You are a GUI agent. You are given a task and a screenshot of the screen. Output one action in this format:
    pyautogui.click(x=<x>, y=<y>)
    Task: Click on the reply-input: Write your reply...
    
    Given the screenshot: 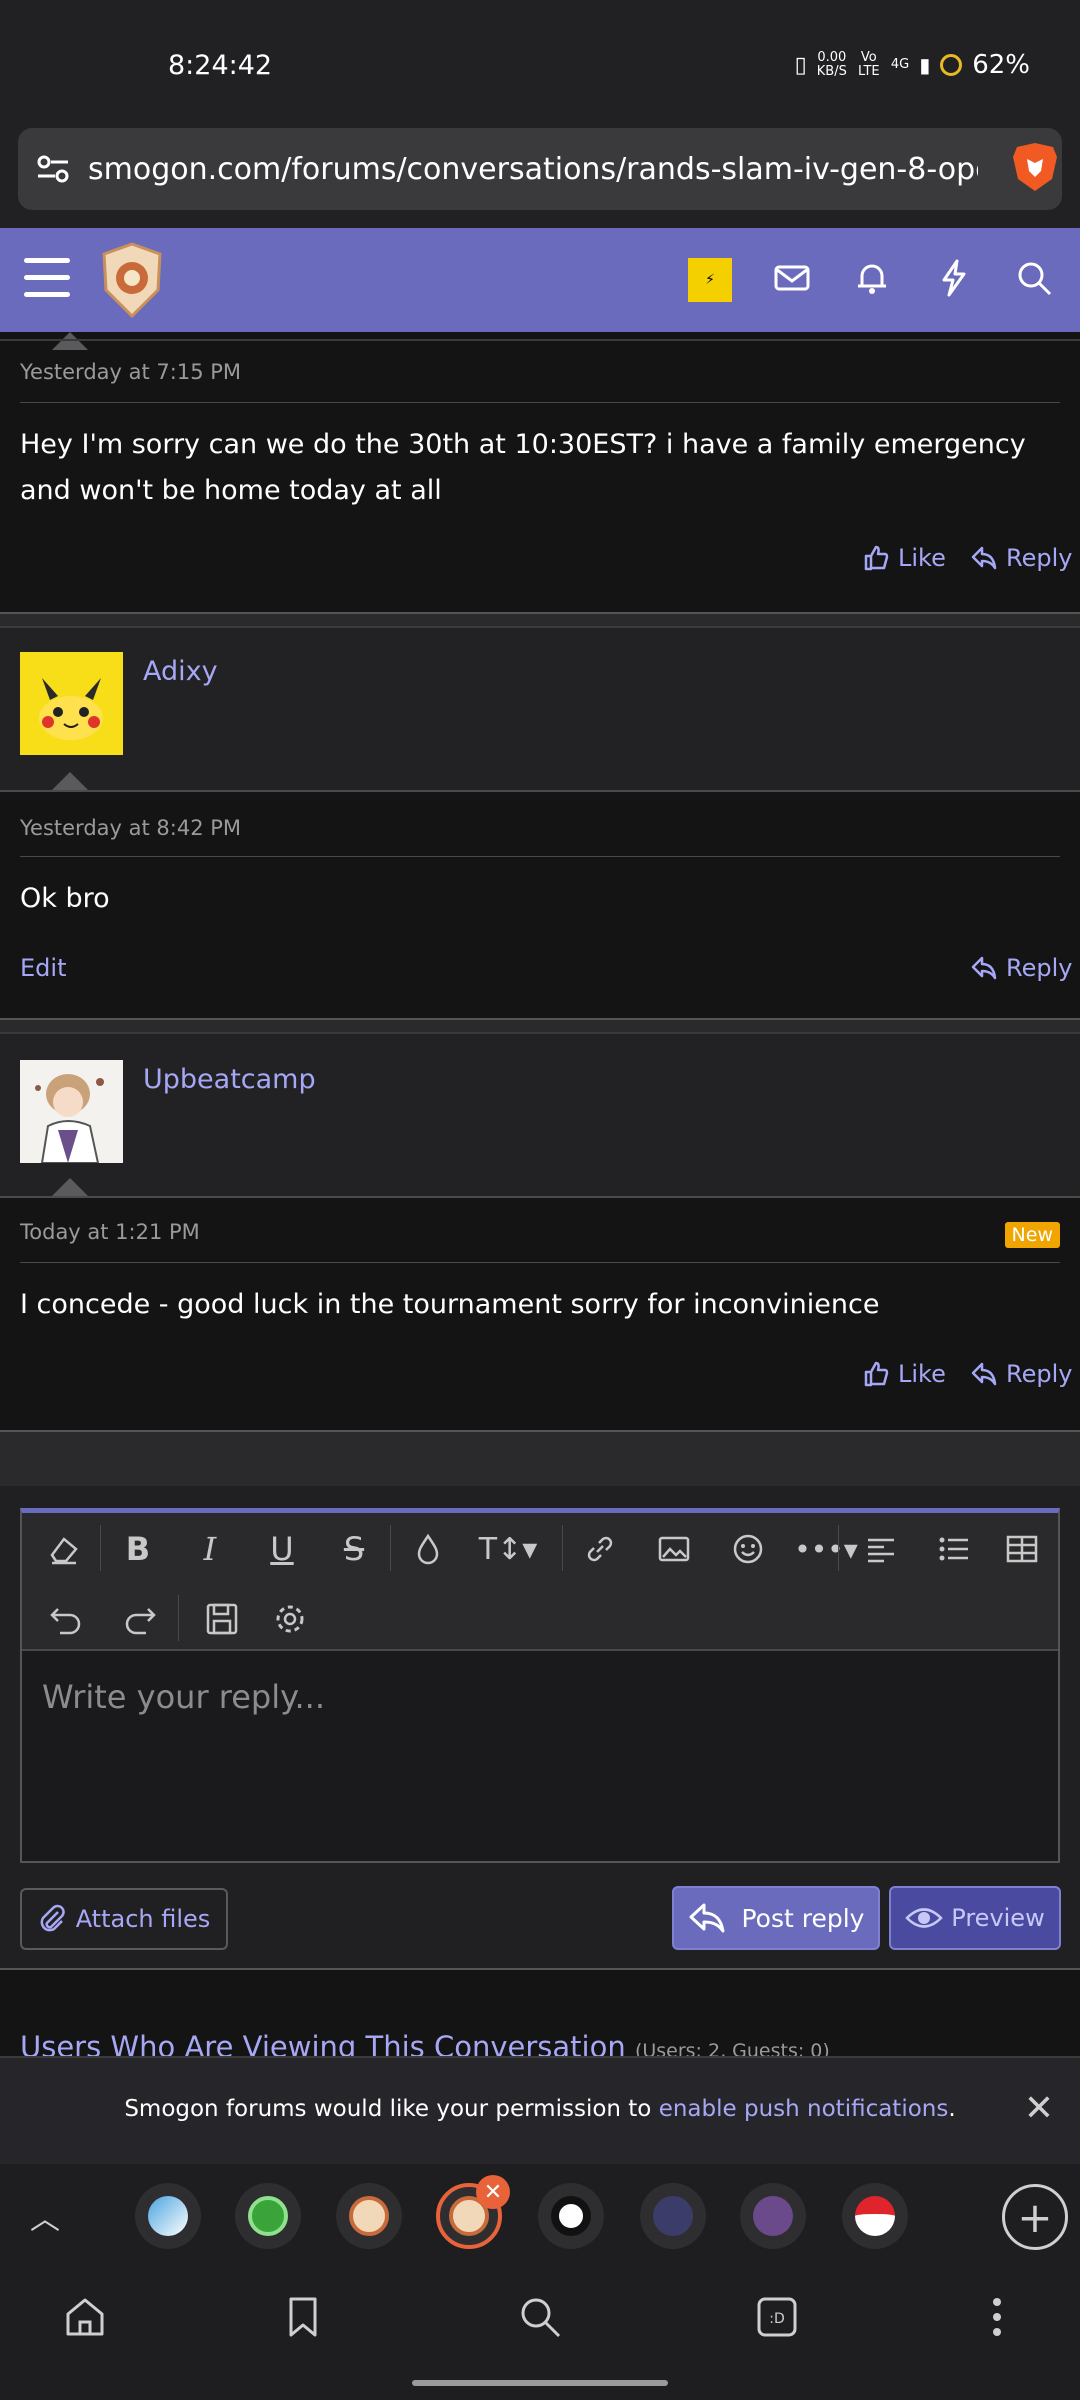 What is the action you would take?
    pyautogui.click(x=183, y=1697)
    